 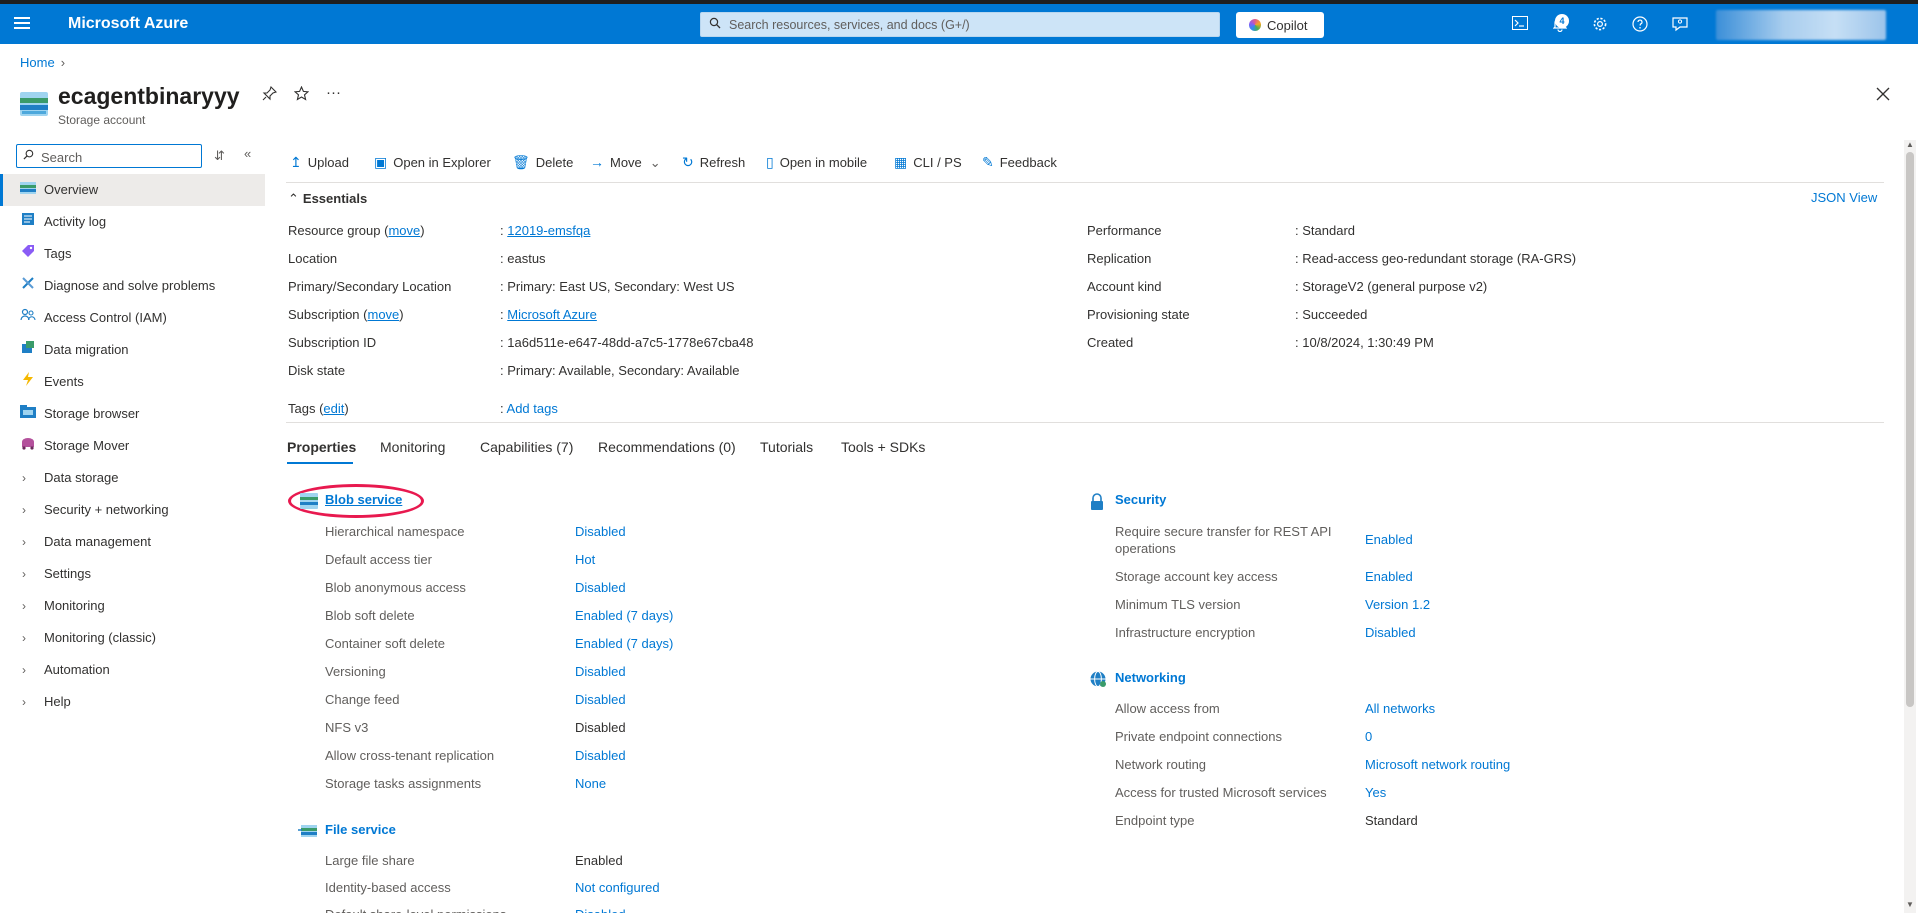 I want to click on security-property-value: Disabled, so click(x=1390, y=632).